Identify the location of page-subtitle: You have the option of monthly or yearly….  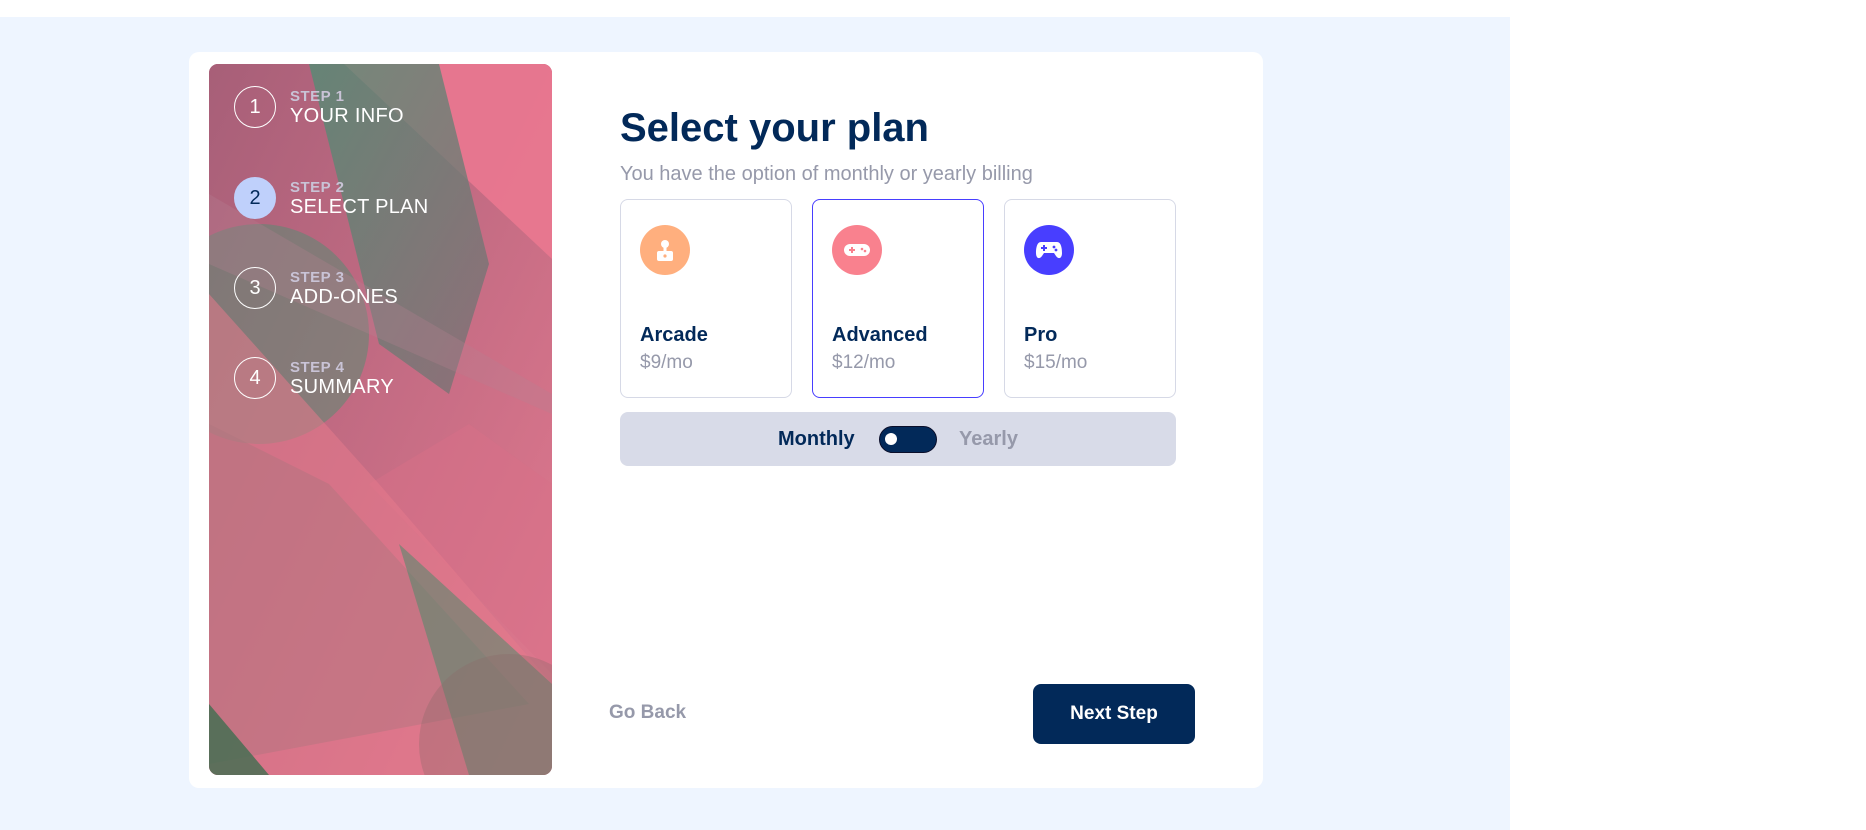
(826, 174).